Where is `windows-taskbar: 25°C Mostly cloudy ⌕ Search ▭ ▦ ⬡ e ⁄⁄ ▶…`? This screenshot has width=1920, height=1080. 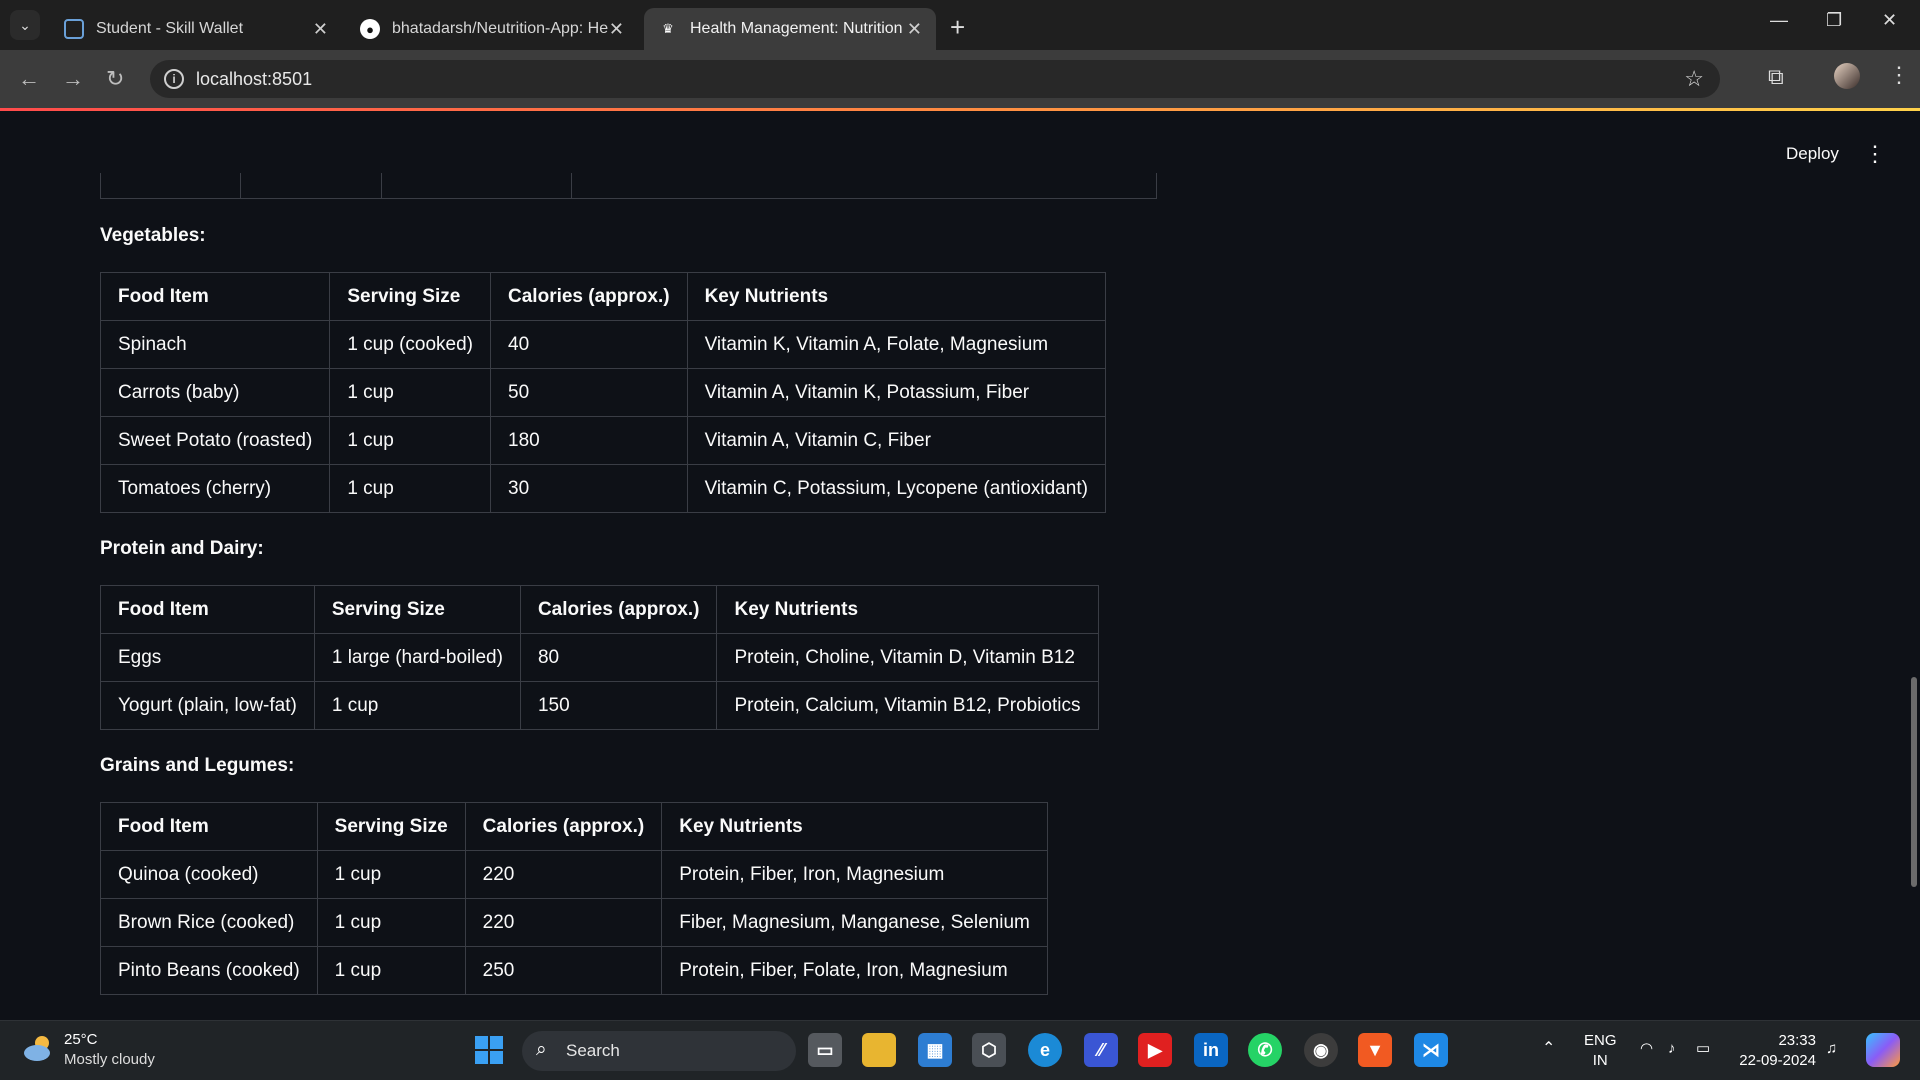 windows-taskbar: 25°C Mostly cloudy ⌕ Search ▭ ▦ ⬡ e ⁄⁄ ▶… is located at coordinates (960, 1050).